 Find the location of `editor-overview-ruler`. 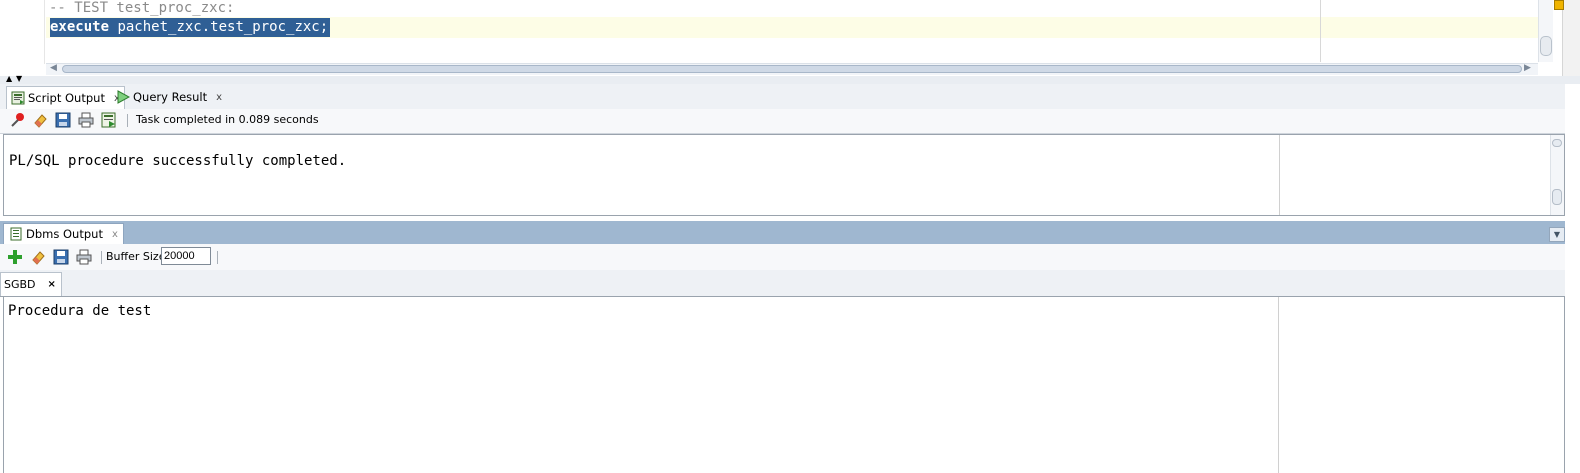

editor-overview-ruler is located at coordinates (1571, 38).